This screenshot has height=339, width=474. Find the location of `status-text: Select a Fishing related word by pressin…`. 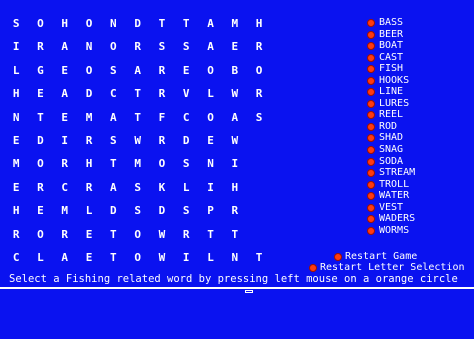

status-text: Select a Fishing related word by pressin… is located at coordinates (233, 279).